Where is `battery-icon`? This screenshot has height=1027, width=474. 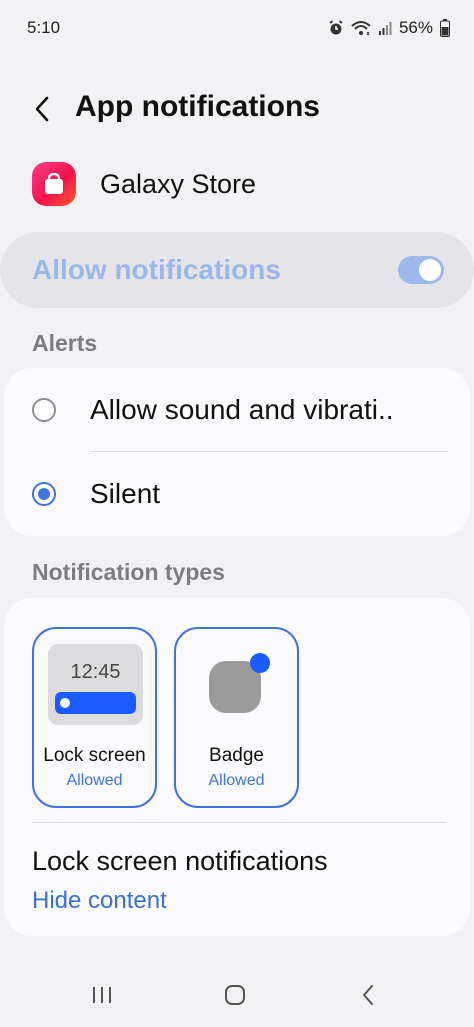
battery-icon is located at coordinates (445, 28).